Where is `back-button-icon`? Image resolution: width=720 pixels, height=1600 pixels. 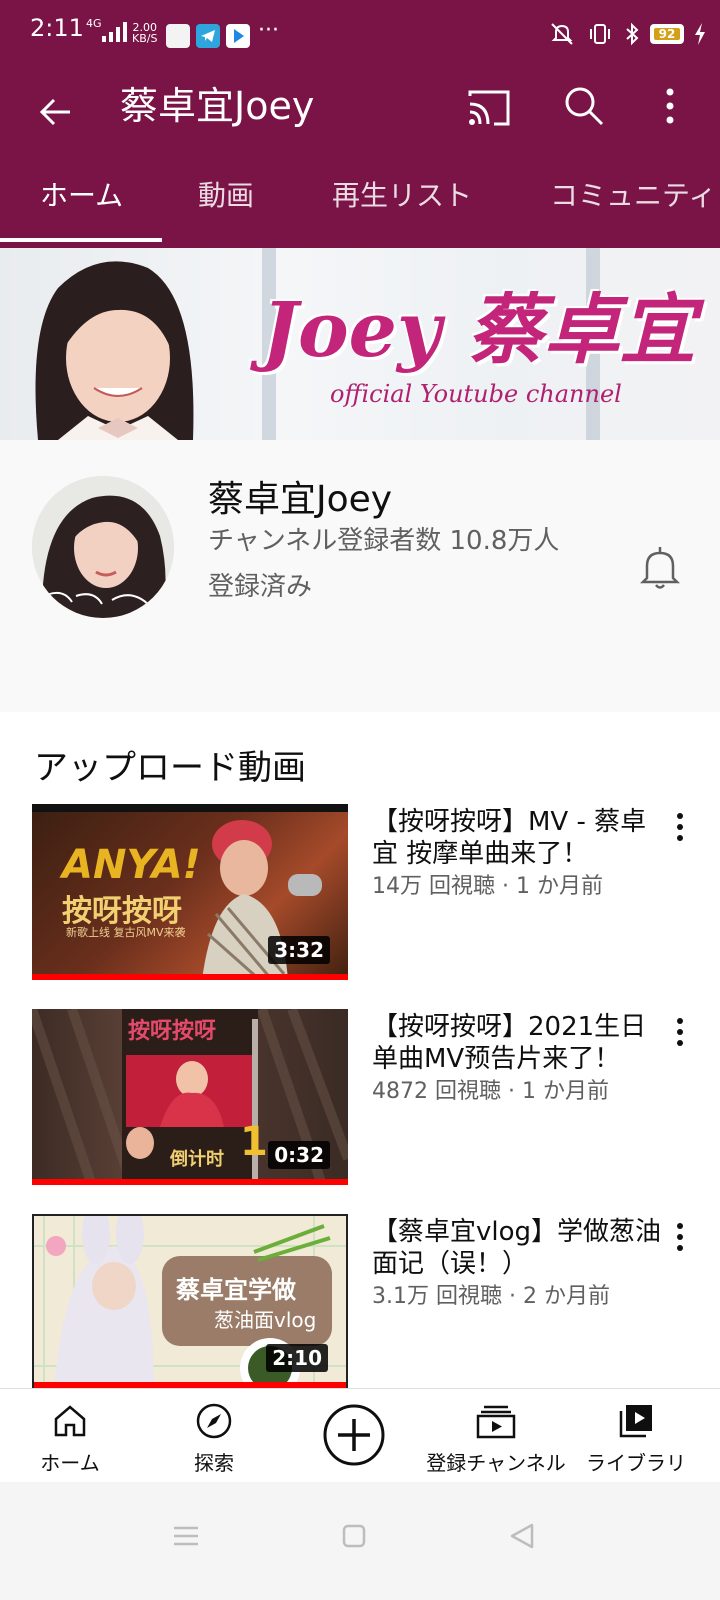 back-button-icon is located at coordinates (522, 1536).